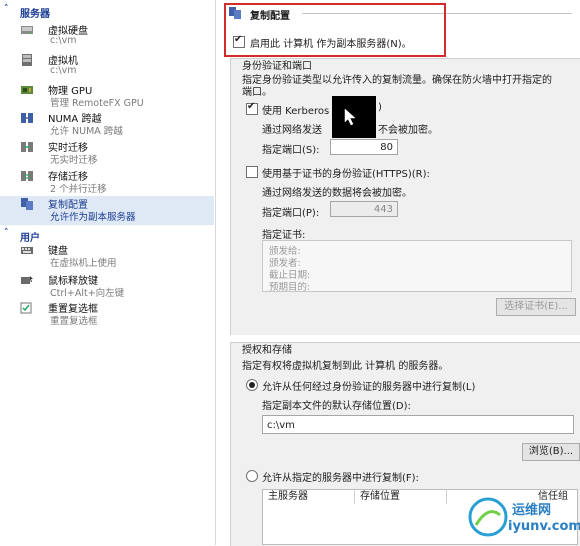  What do you see at coordinates (252, 385) in the screenshot?
I see `allow-any-server-radio` at bounding box center [252, 385].